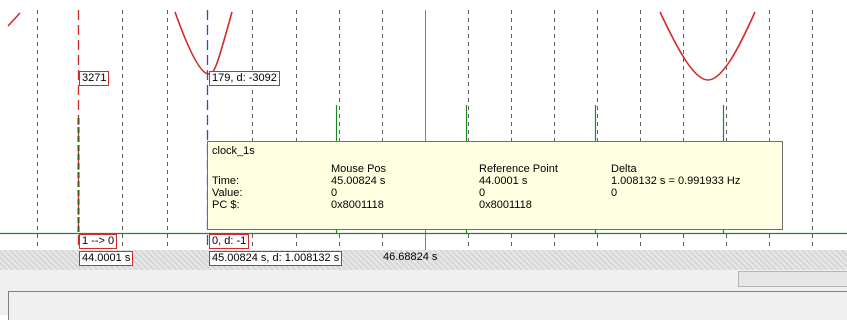  Describe the element at coordinates (505, 205) in the screenshot. I see `tooltip-ref-value: 0x8001118` at that location.